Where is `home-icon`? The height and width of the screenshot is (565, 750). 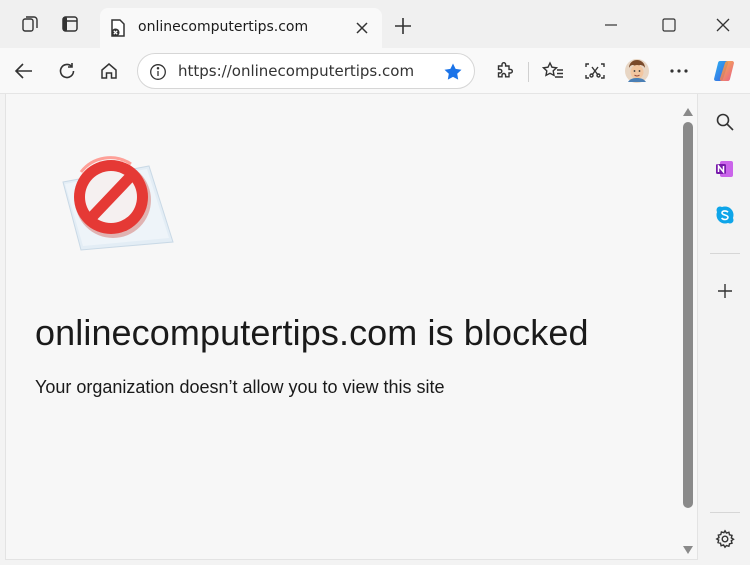 home-icon is located at coordinates (109, 71).